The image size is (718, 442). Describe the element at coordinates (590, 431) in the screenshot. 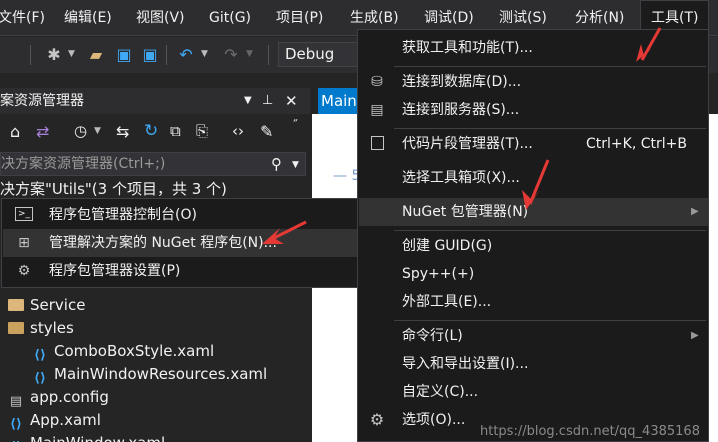

I see `watermark: https://blog.csdn.net/qq_4385168` at that location.